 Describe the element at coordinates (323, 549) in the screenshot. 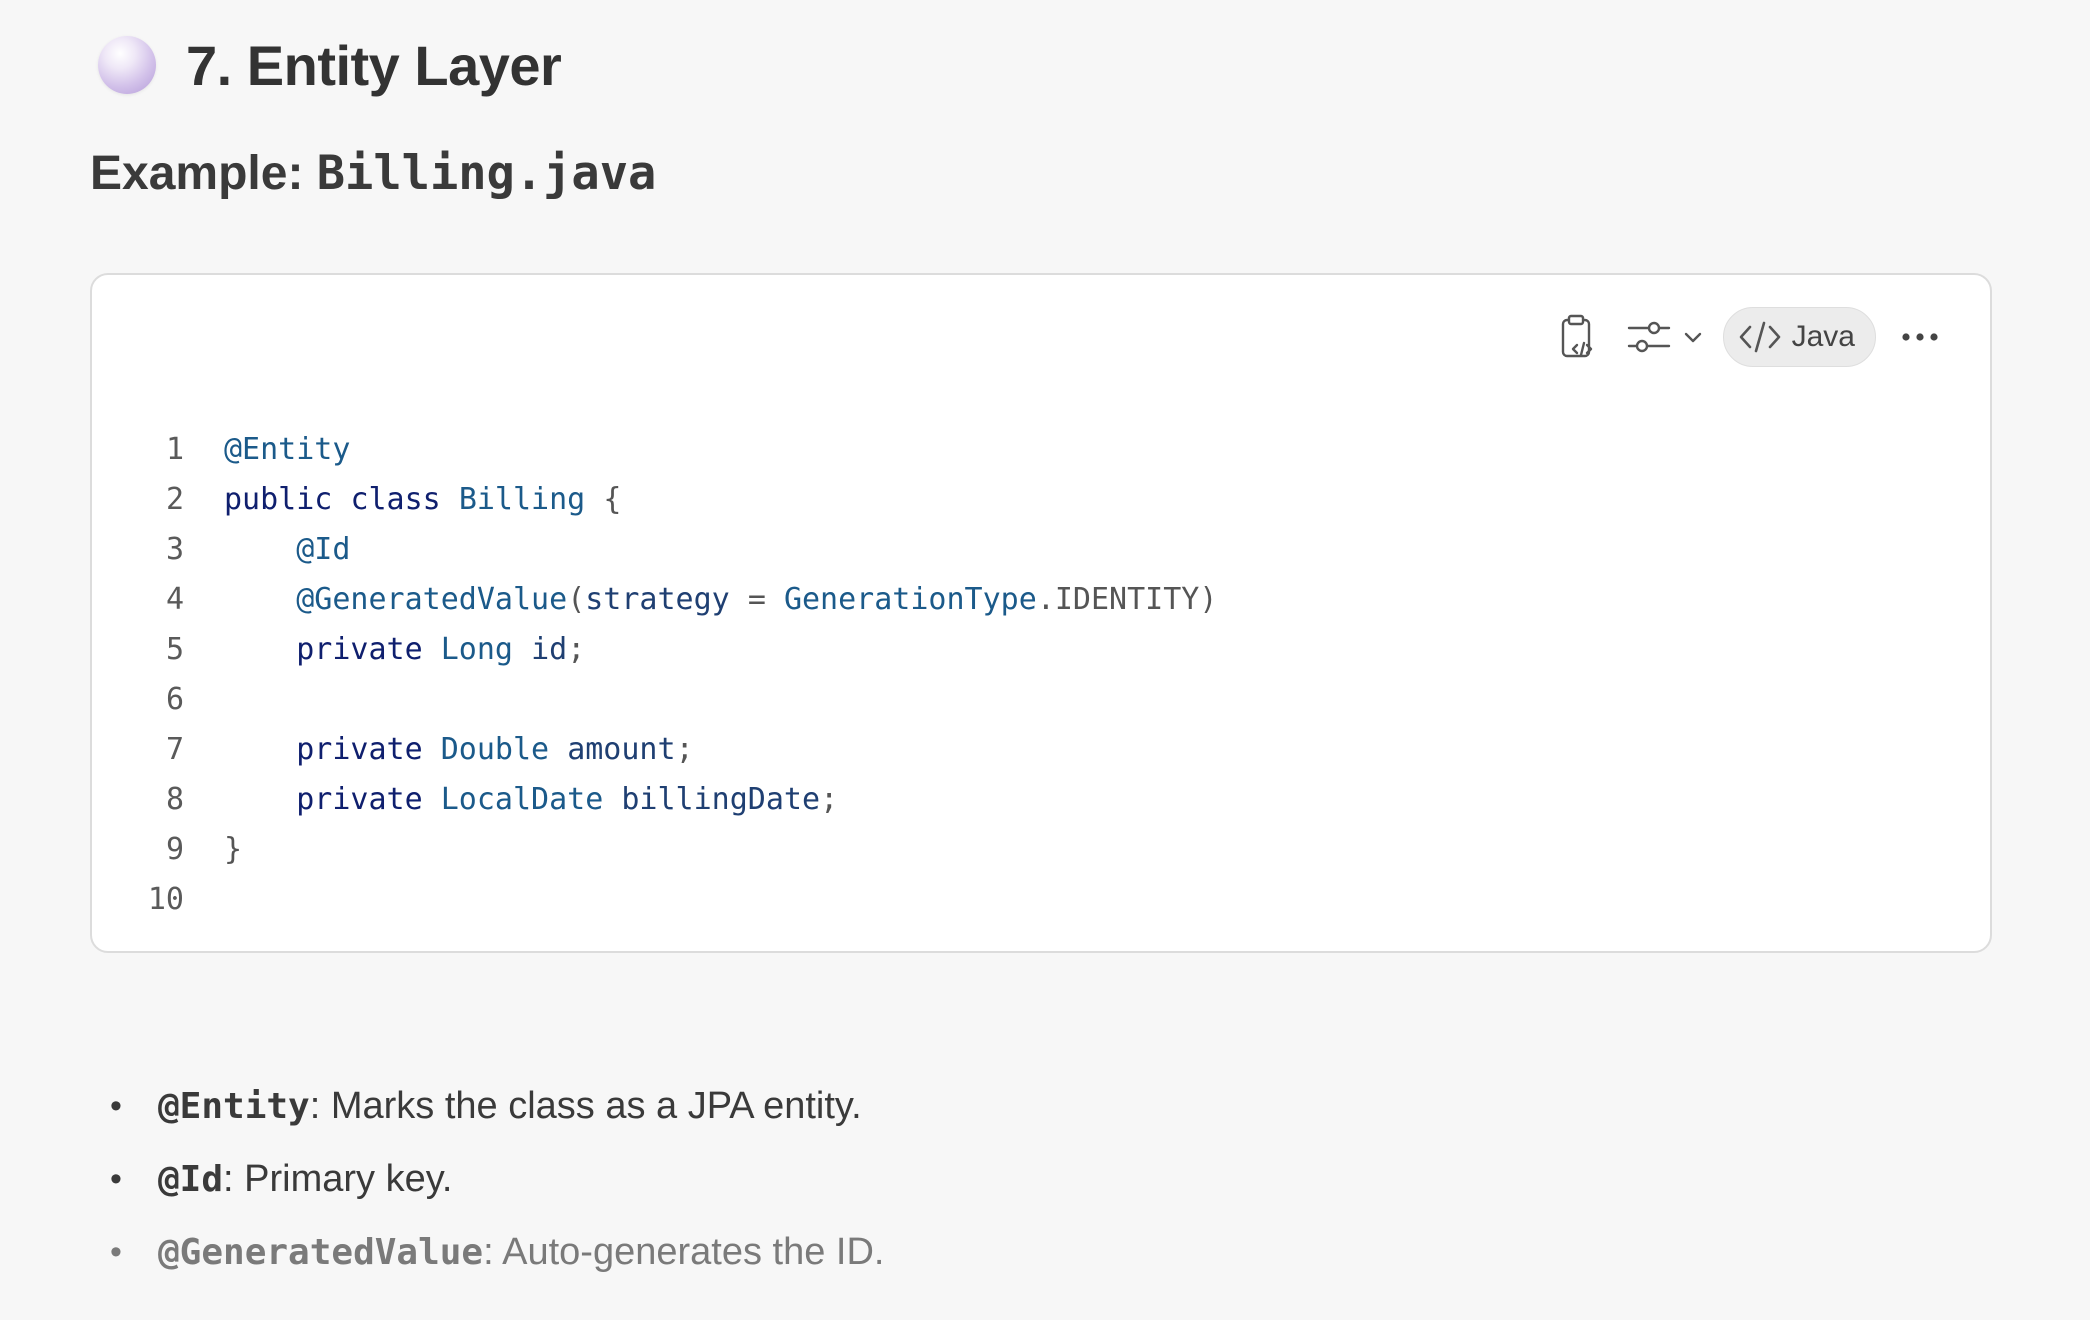

I see `token-annotation: @Id` at that location.